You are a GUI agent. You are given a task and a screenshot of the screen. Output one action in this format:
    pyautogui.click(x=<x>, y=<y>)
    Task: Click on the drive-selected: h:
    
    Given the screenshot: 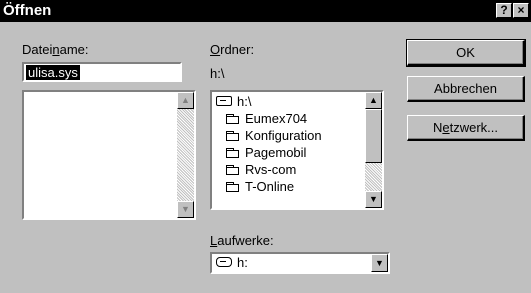 What is the action you would take?
    pyautogui.click(x=232, y=263)
    